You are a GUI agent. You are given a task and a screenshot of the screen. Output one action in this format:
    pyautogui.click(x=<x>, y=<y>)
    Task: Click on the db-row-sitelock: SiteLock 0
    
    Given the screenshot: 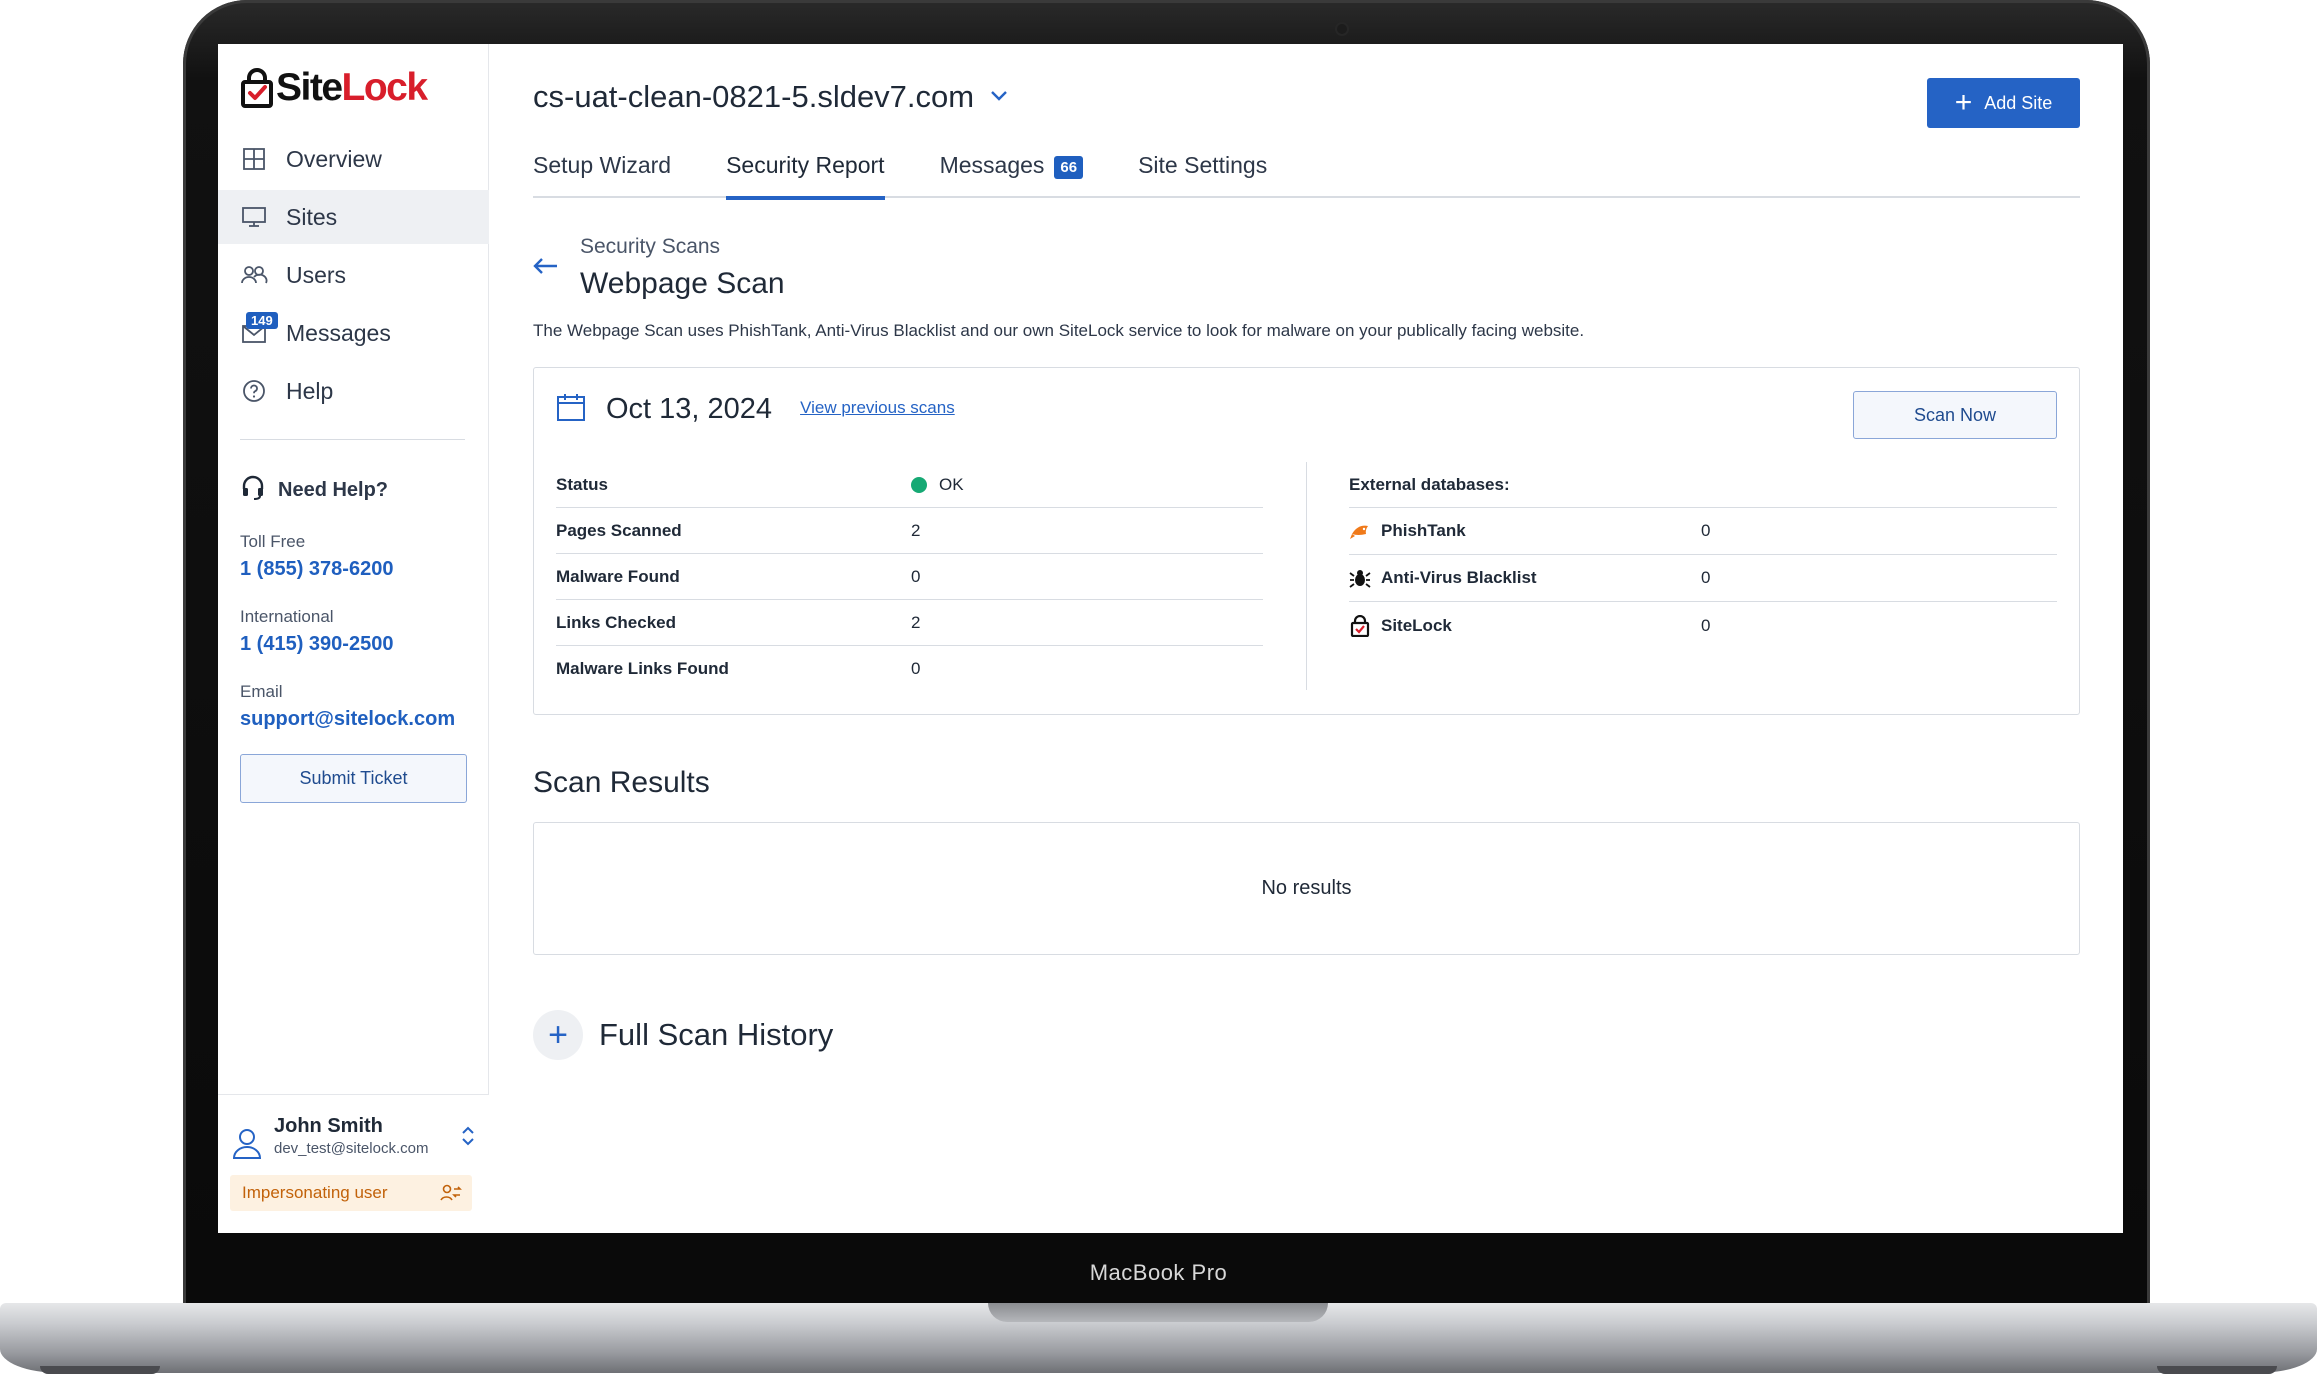 What is the action you would take?
    pyautogui.click(x=1703, y=625)
    